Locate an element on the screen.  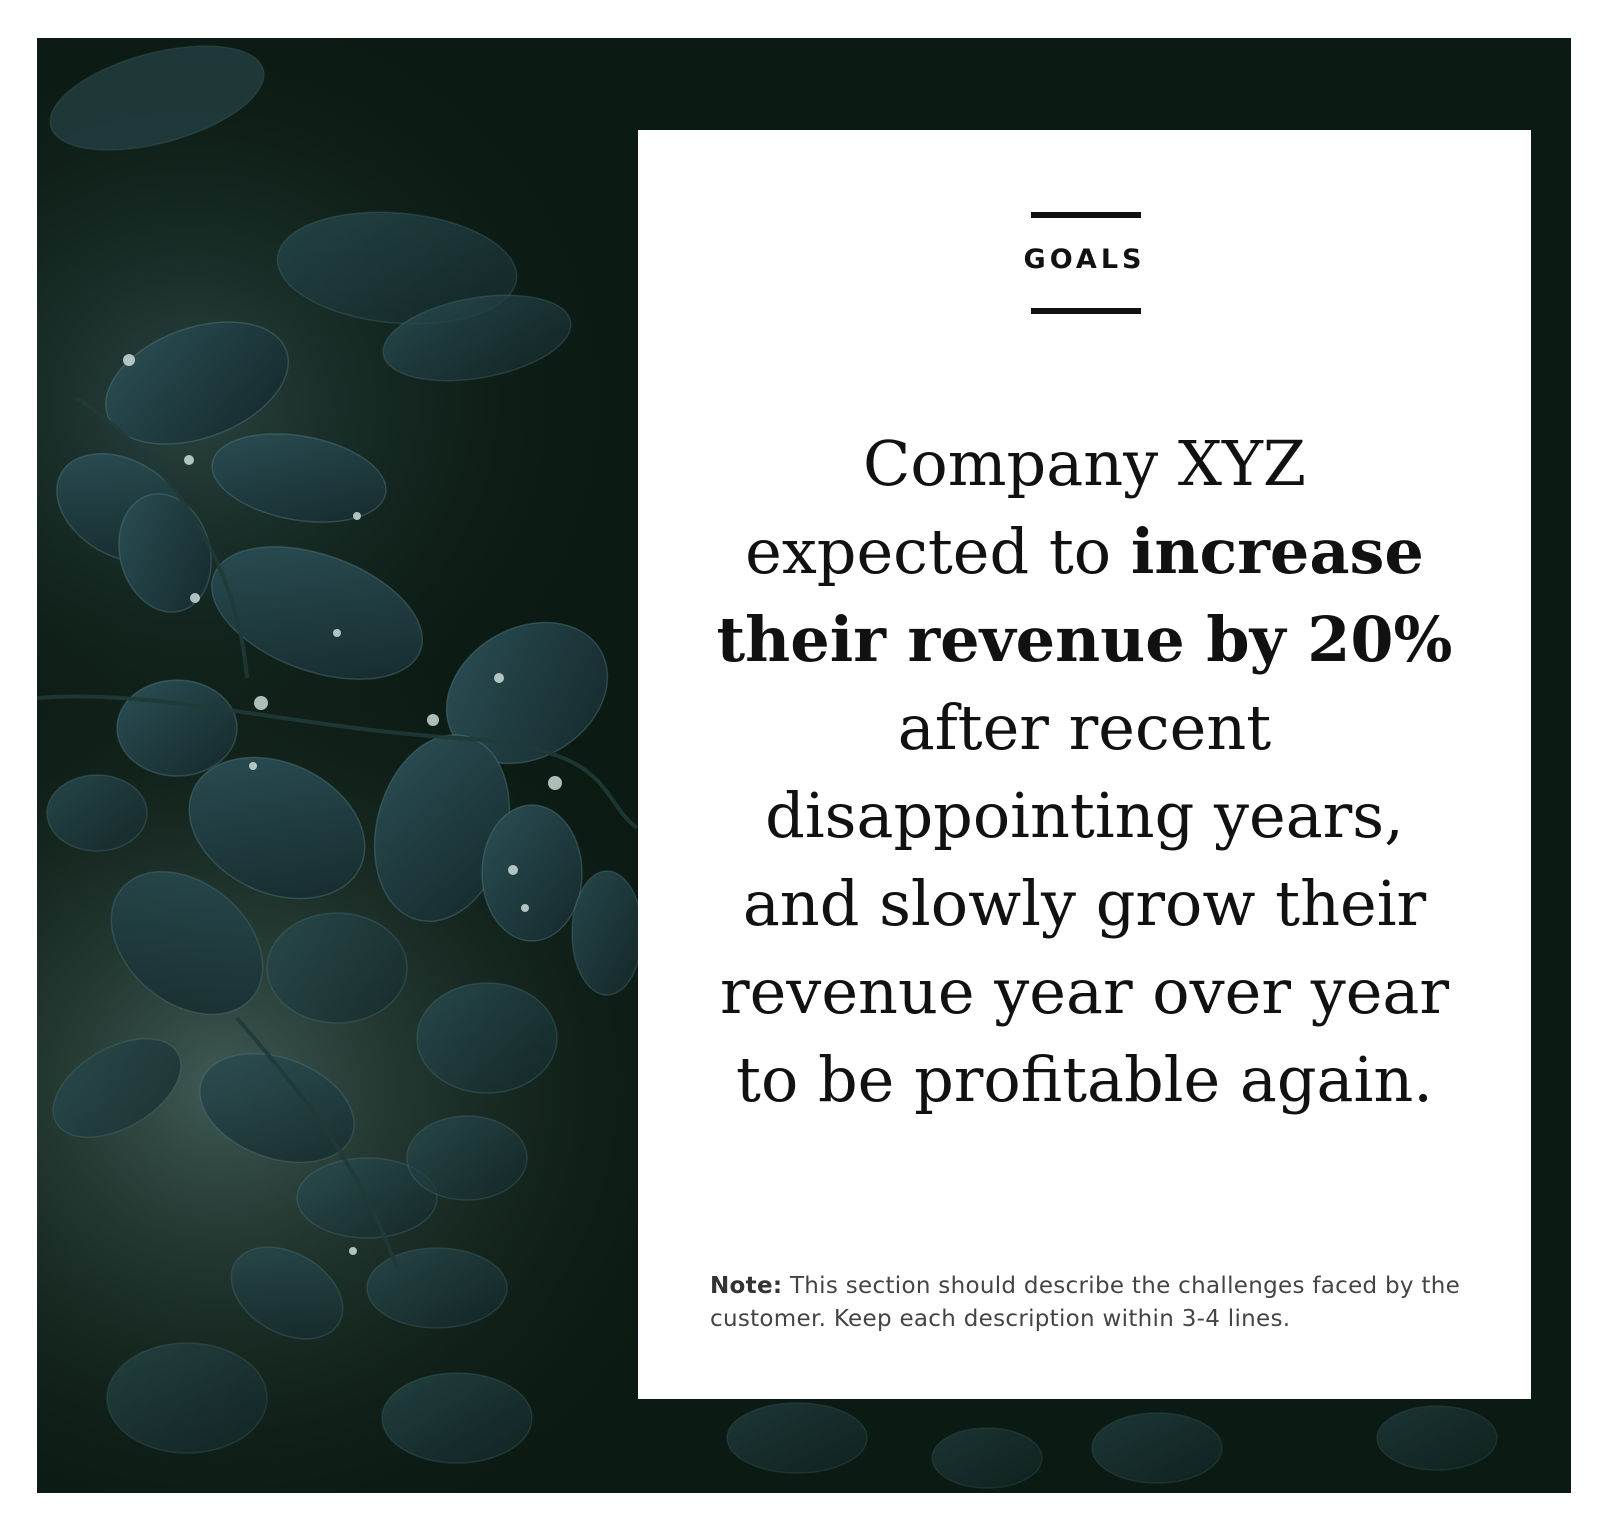
headline-line: their revenue by 20% is located at coordinates (1084, 640).